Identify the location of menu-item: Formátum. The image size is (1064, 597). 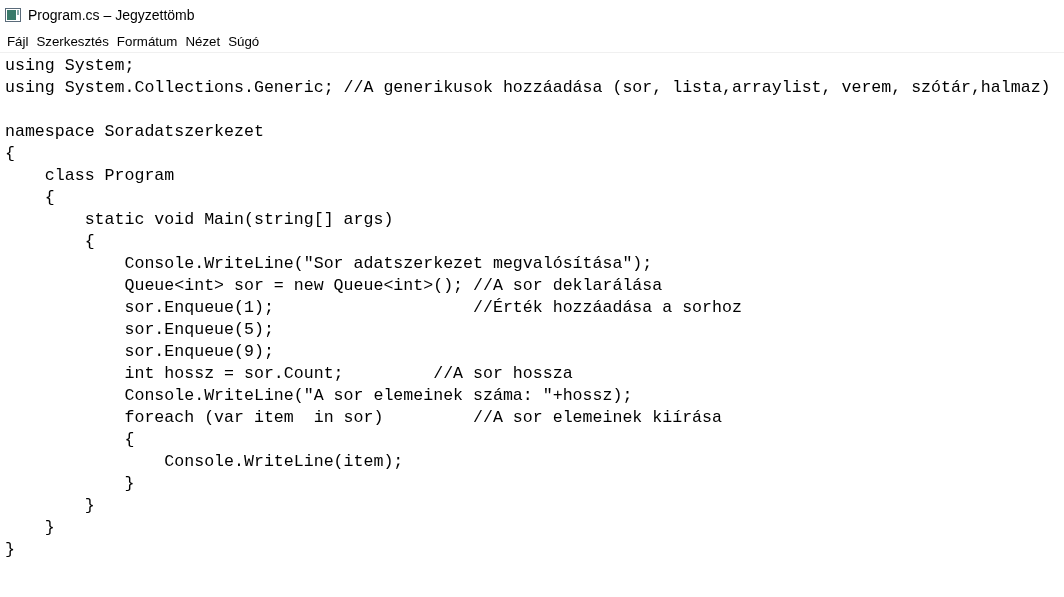
(147, 41).